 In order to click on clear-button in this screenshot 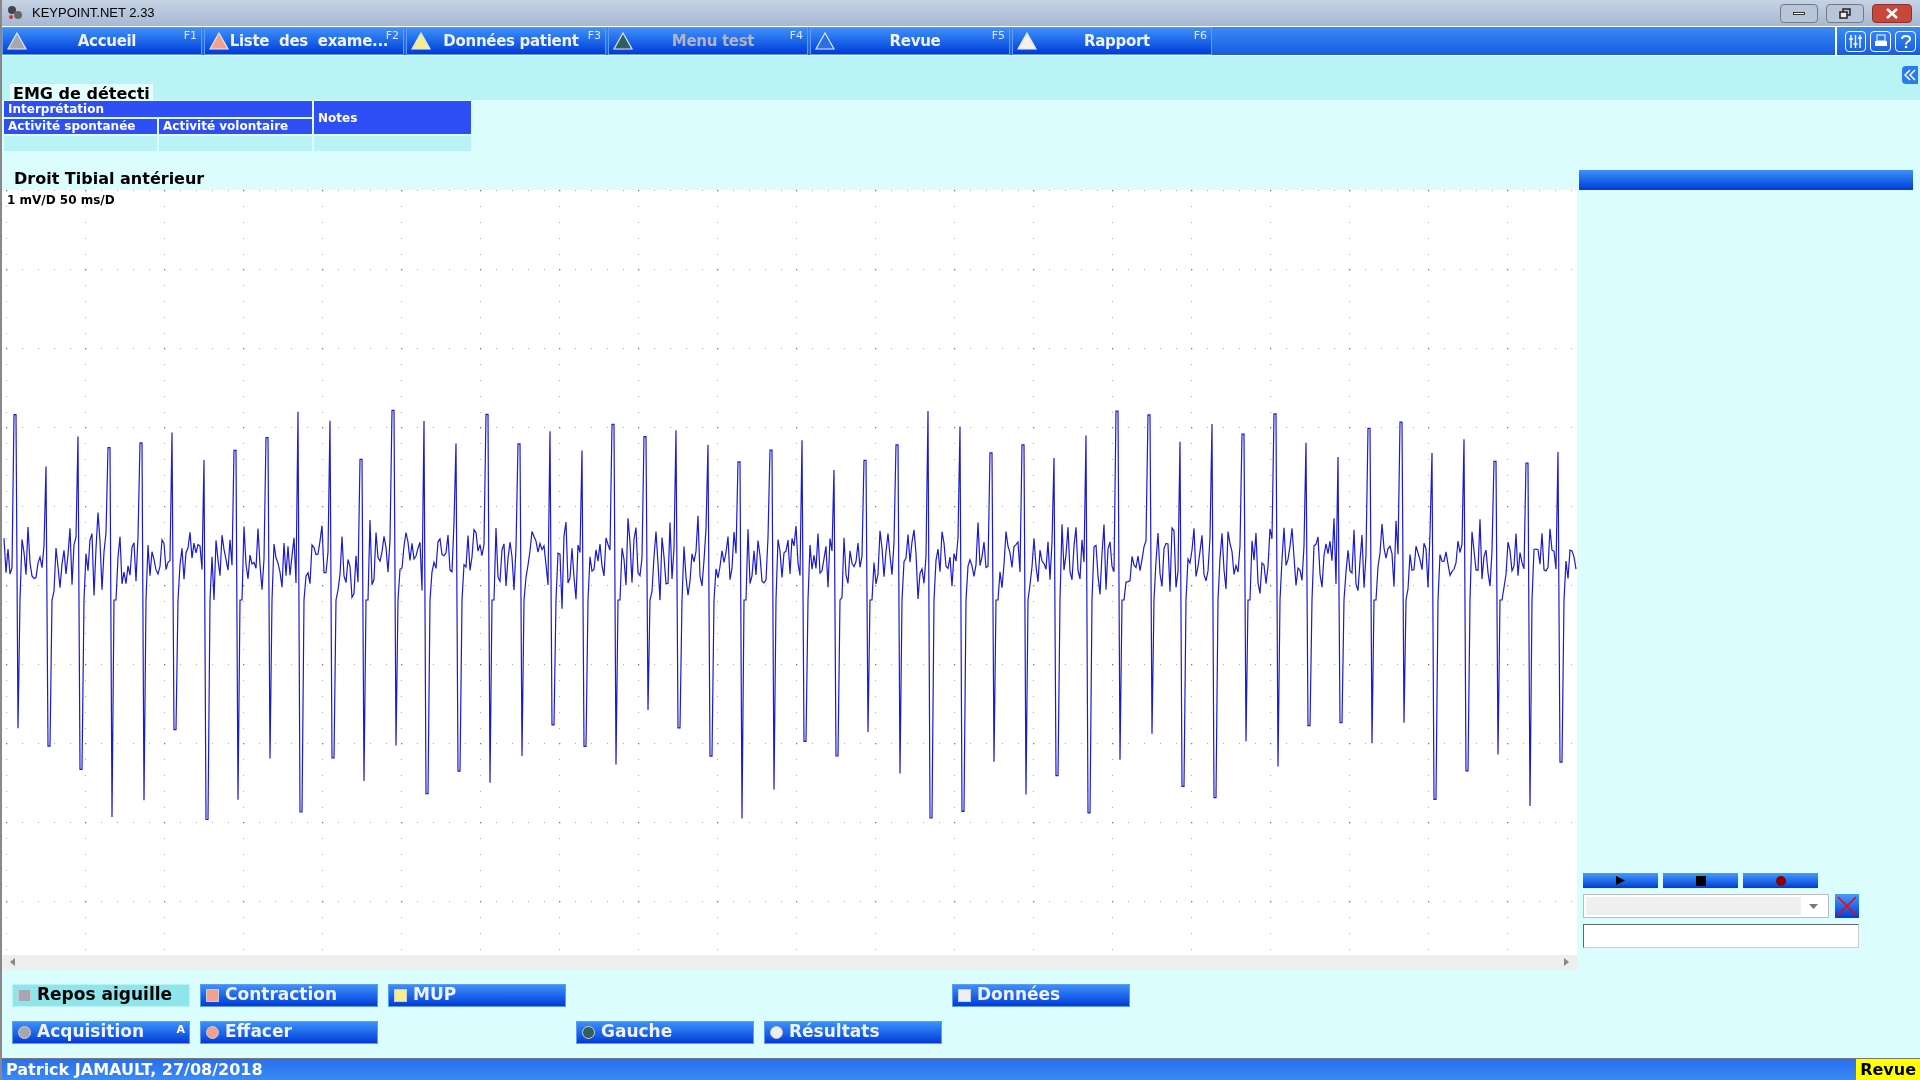, I will do `click(1847, 906)`.